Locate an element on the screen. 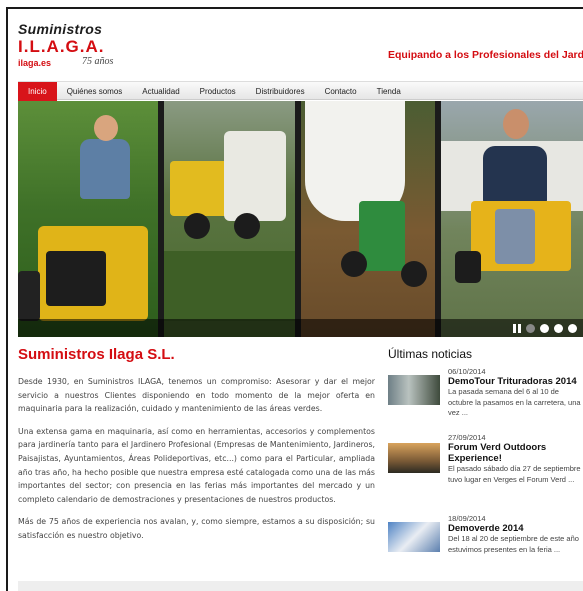 This screenshot has height=591, width=583. nav-tienda: Tienda is located at coordinates (389, 91).